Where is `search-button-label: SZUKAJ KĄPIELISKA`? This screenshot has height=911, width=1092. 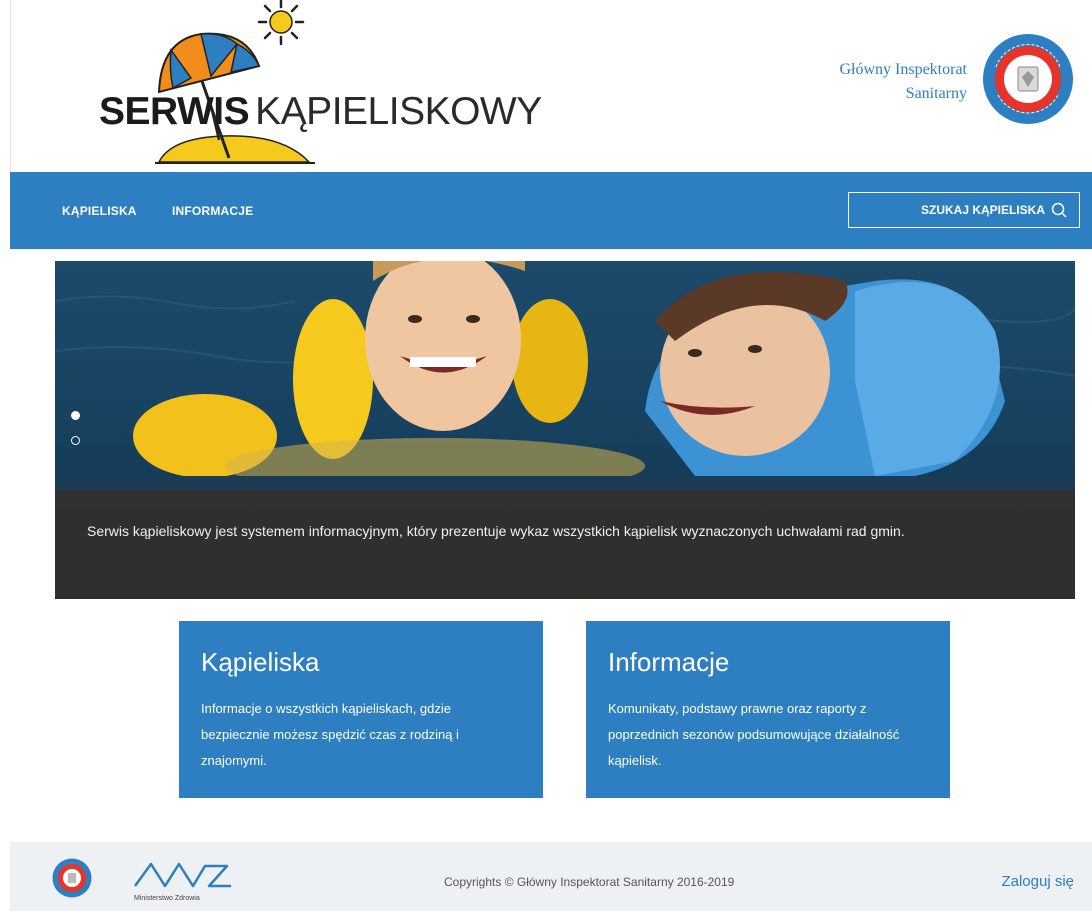
search-button-label: SZUKAJ KĄPIELISKA is located at coordinates (982, 210).